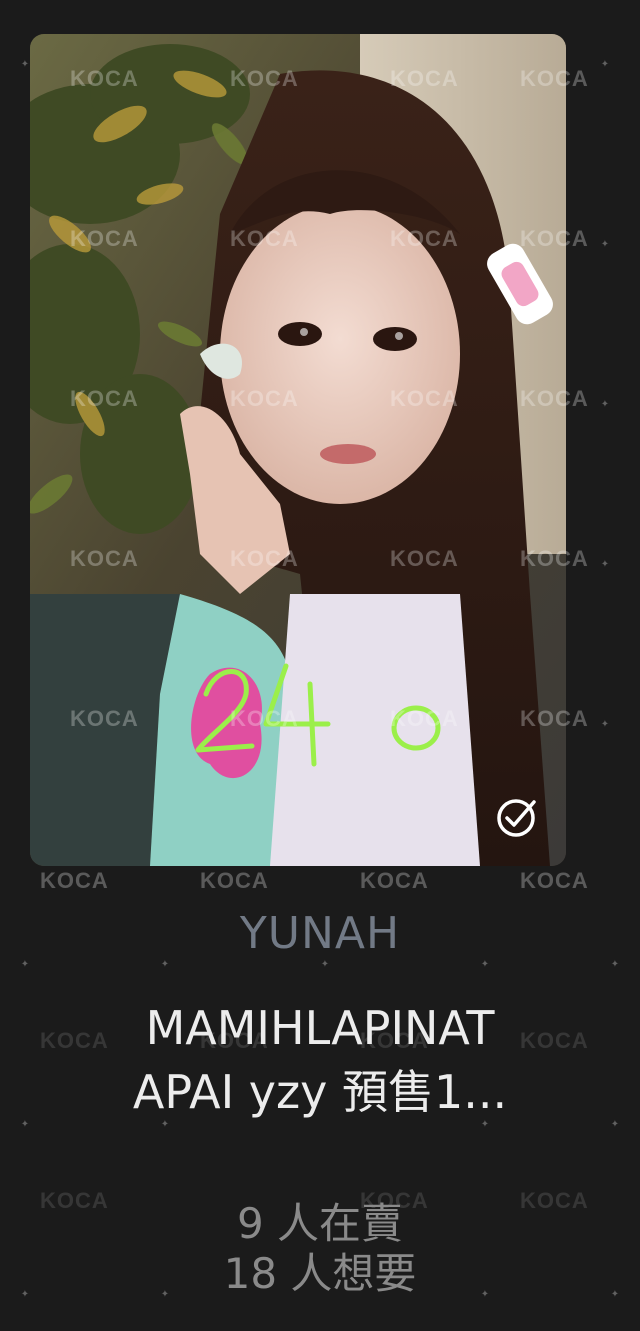 The width and height of the screenshot is (640, 1331). I want to click on check-circle-icon, so click(517, 817).